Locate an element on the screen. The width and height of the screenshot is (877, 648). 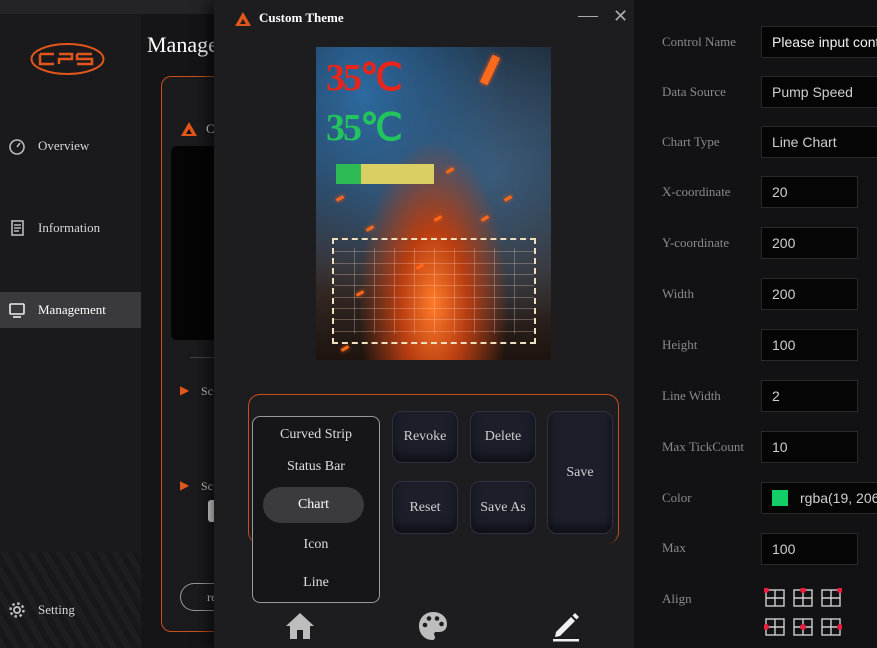
speedometer-icon is located at coordinates (17, 147).